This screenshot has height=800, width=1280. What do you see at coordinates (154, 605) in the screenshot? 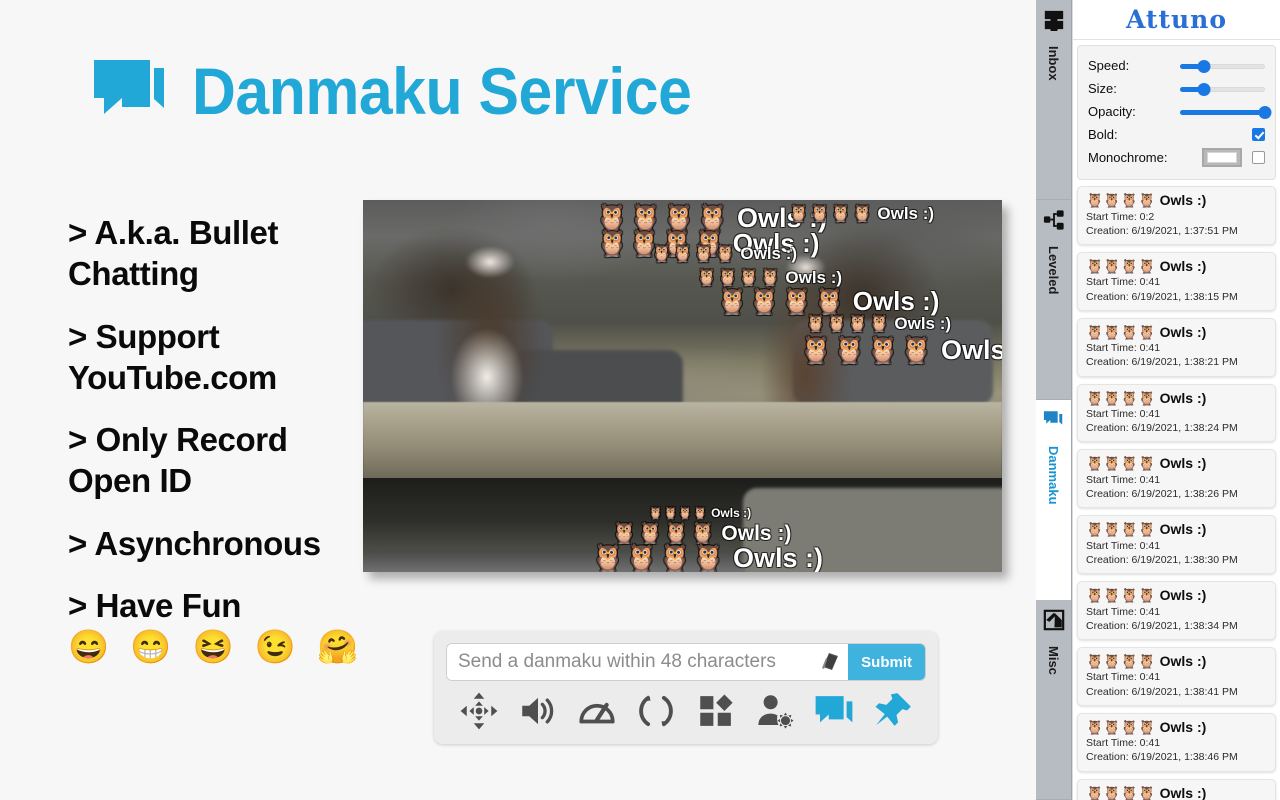
I see `list-item: > Have Fun` at bounding box center [154, 605].